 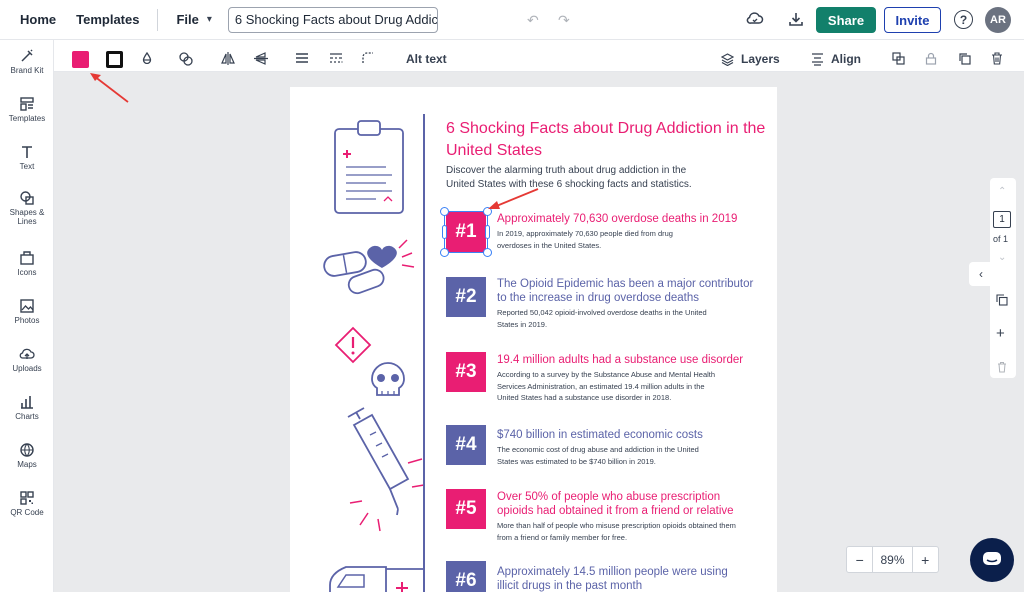 I want to click on delete-page-icon, so click(x=1002, y=367).